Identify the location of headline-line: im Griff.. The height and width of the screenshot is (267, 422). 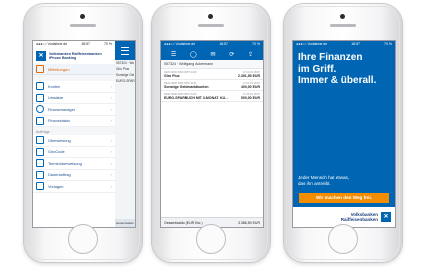
(317, 69).